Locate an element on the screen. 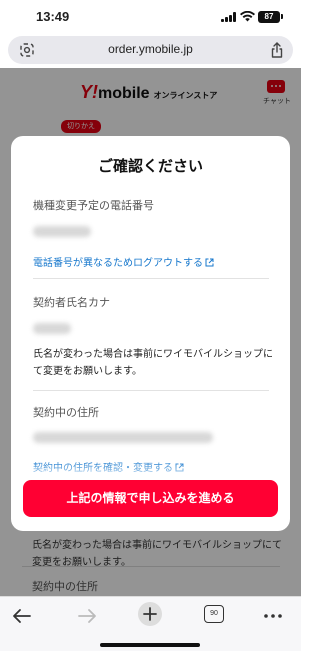  name-change-note: 氏名が変わった場合は事前にワイモバイルショップにて変更をお願いします。 is located at coordinates (153, 363).